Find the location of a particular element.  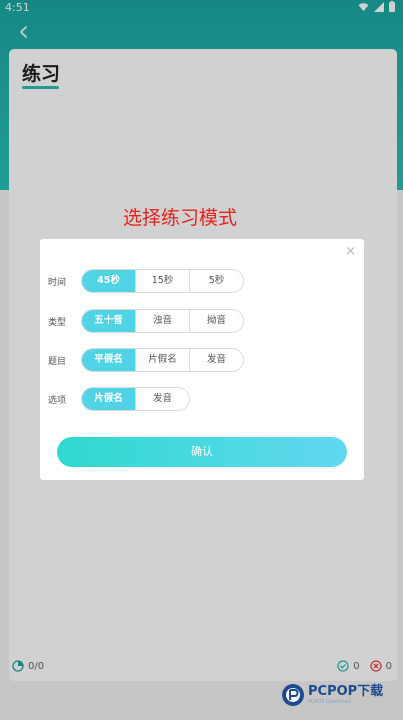

row-question: 题目 平假名 片假名 发音 is located at coordinates (146, 360).